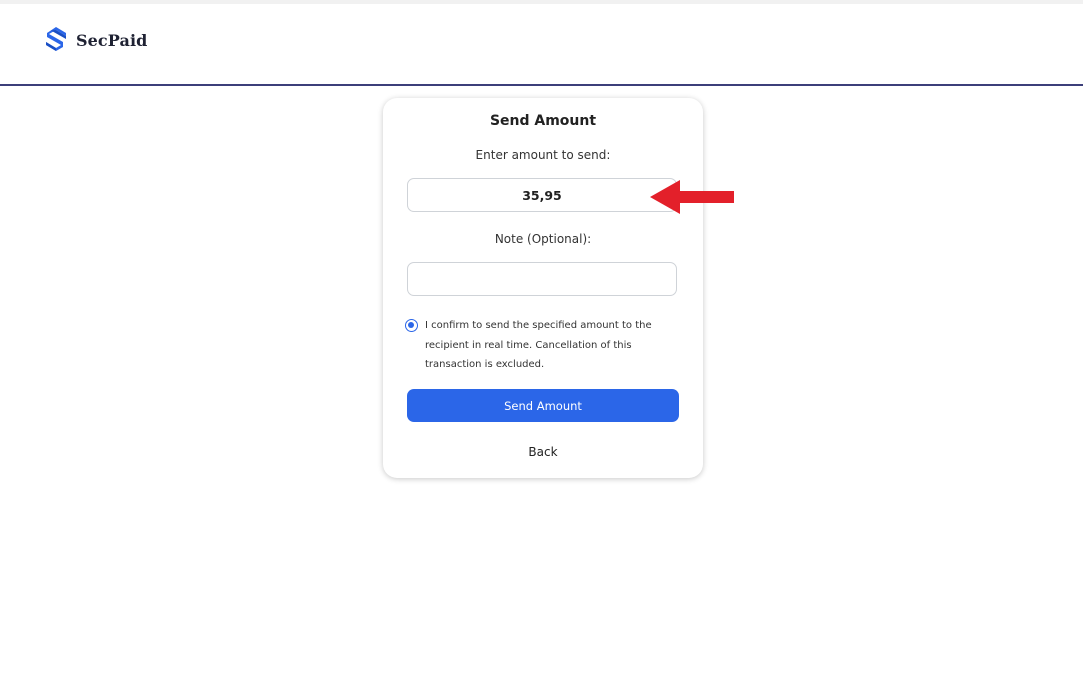 The width and height of the screenshot is (1083, 698). I want to click on note-input, so click(542, 279).